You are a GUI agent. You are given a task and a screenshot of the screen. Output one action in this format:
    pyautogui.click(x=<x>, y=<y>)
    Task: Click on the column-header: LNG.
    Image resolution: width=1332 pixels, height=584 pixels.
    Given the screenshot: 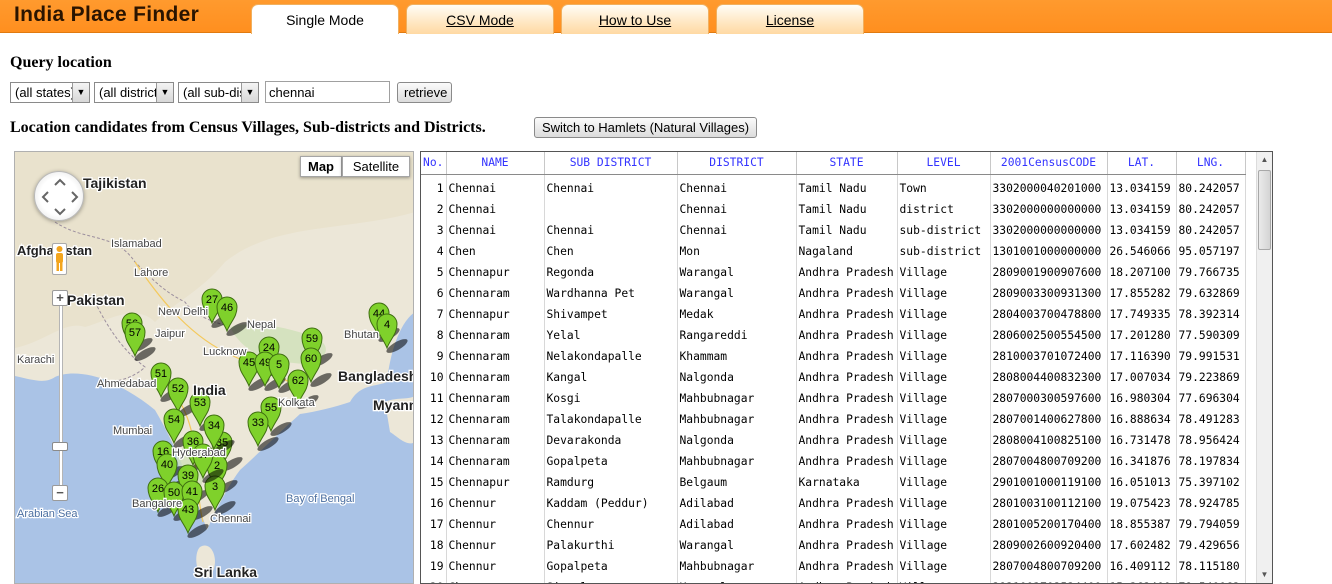 What is the action you would take?
    pyautogui.click(x=1211, y=163)
    